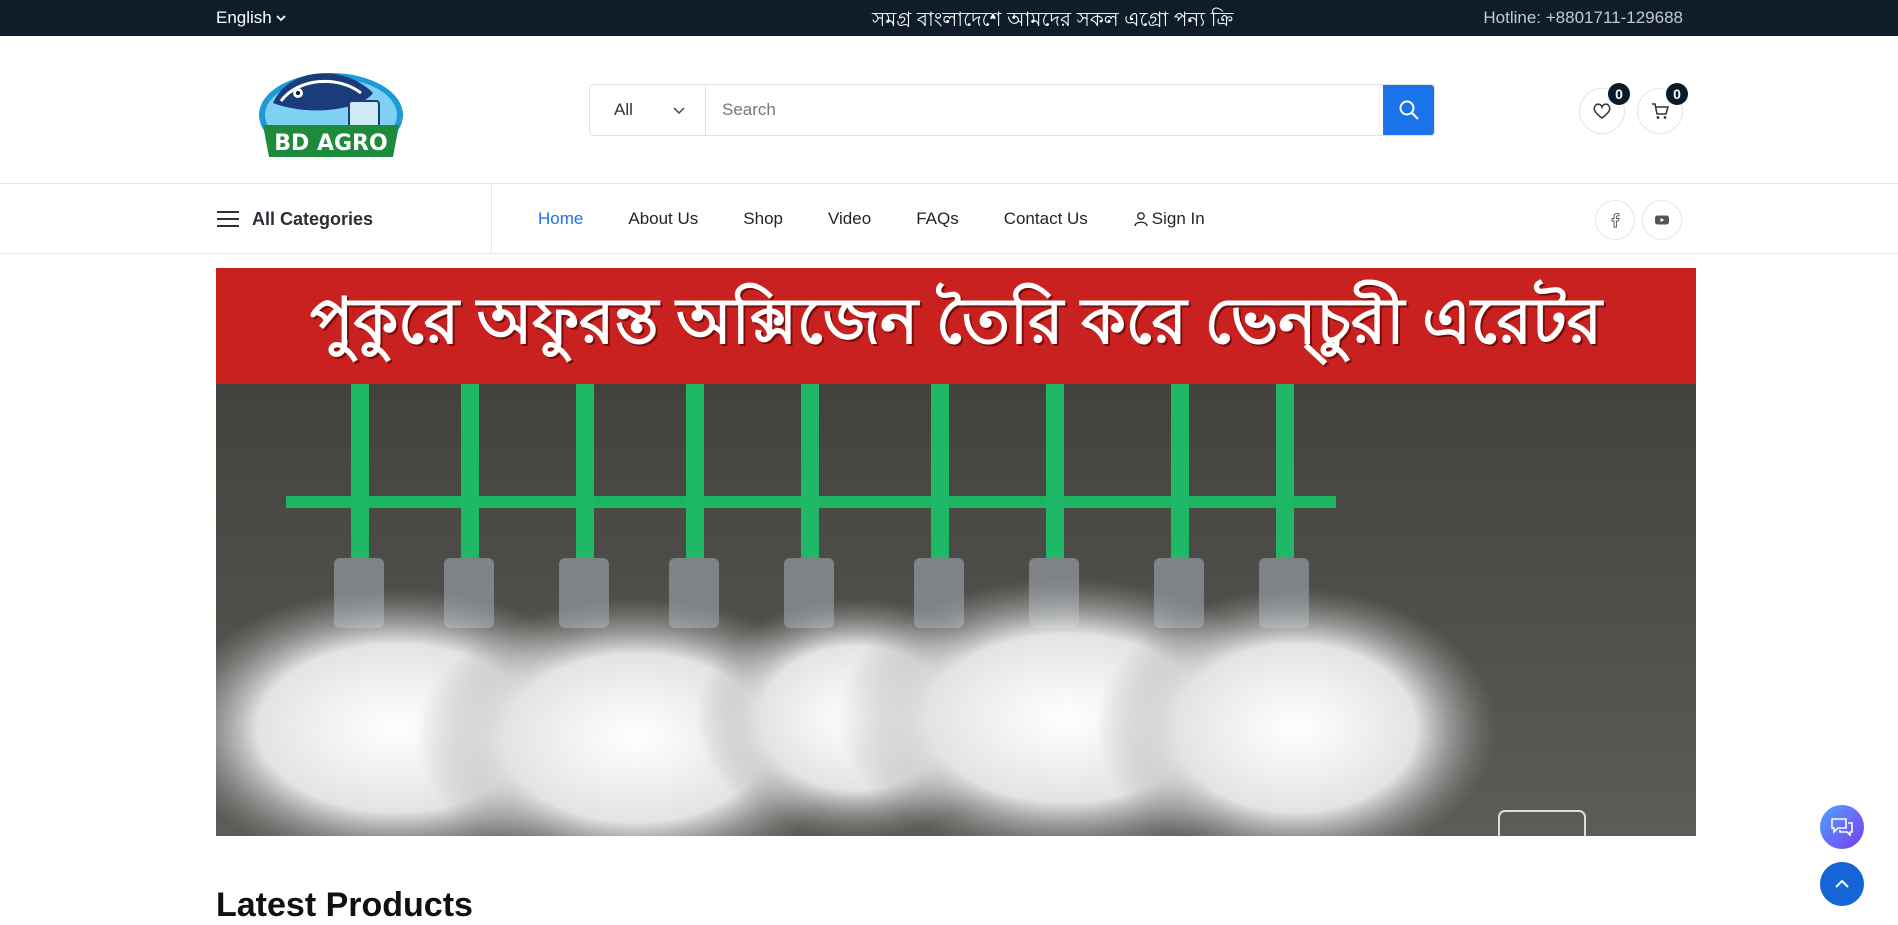 This screenshot has height=925, width=1898. I want to click on section-title: Latest Products, so click(344, 905).